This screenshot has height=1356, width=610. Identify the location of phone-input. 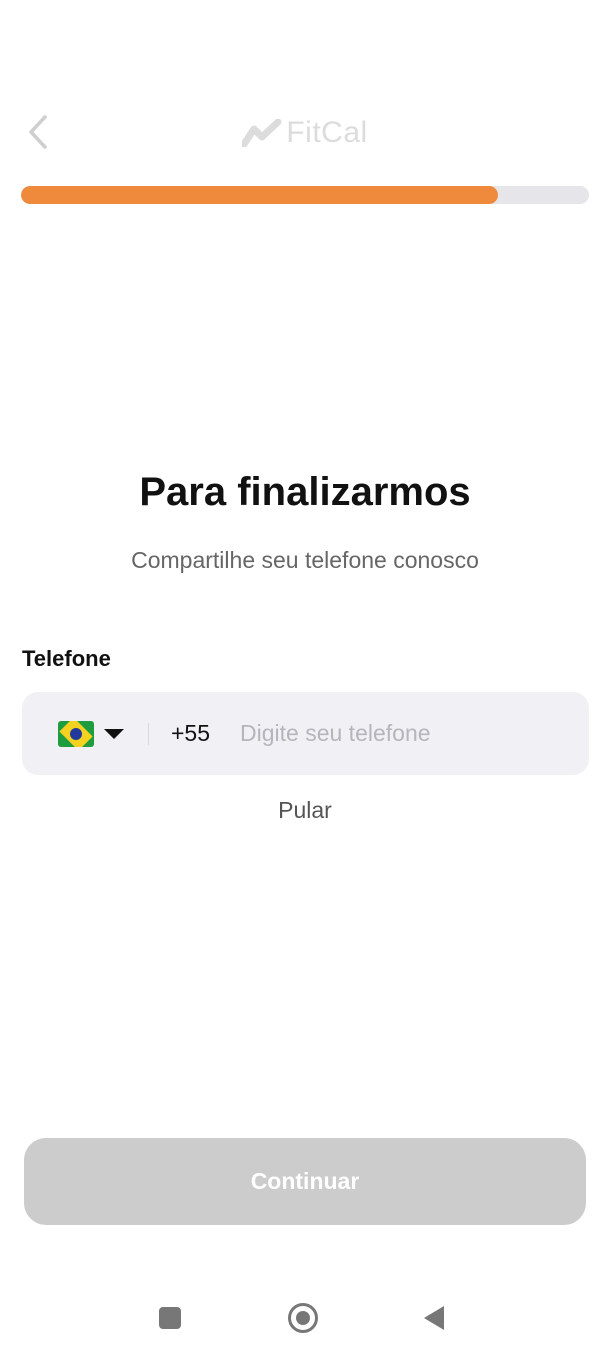
(414, 733).